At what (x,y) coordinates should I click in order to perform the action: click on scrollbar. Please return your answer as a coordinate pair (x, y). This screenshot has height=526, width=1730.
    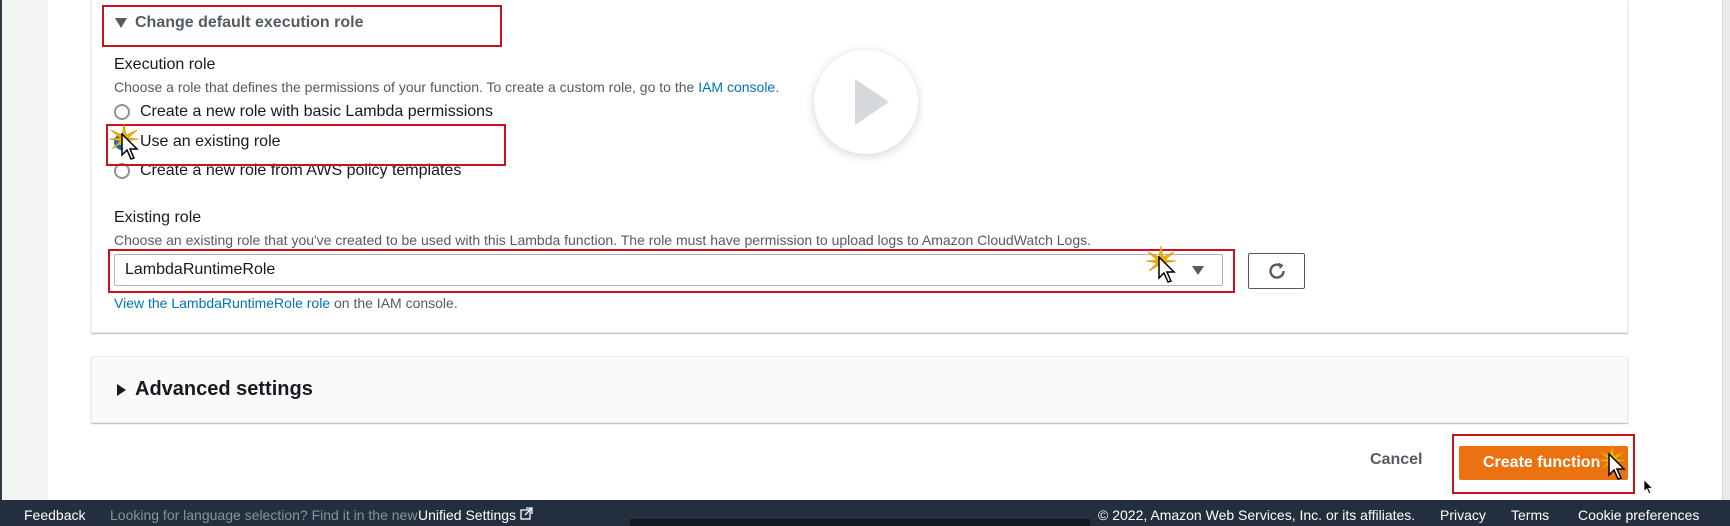
    Looking at the image, I should click on (1726, 250).